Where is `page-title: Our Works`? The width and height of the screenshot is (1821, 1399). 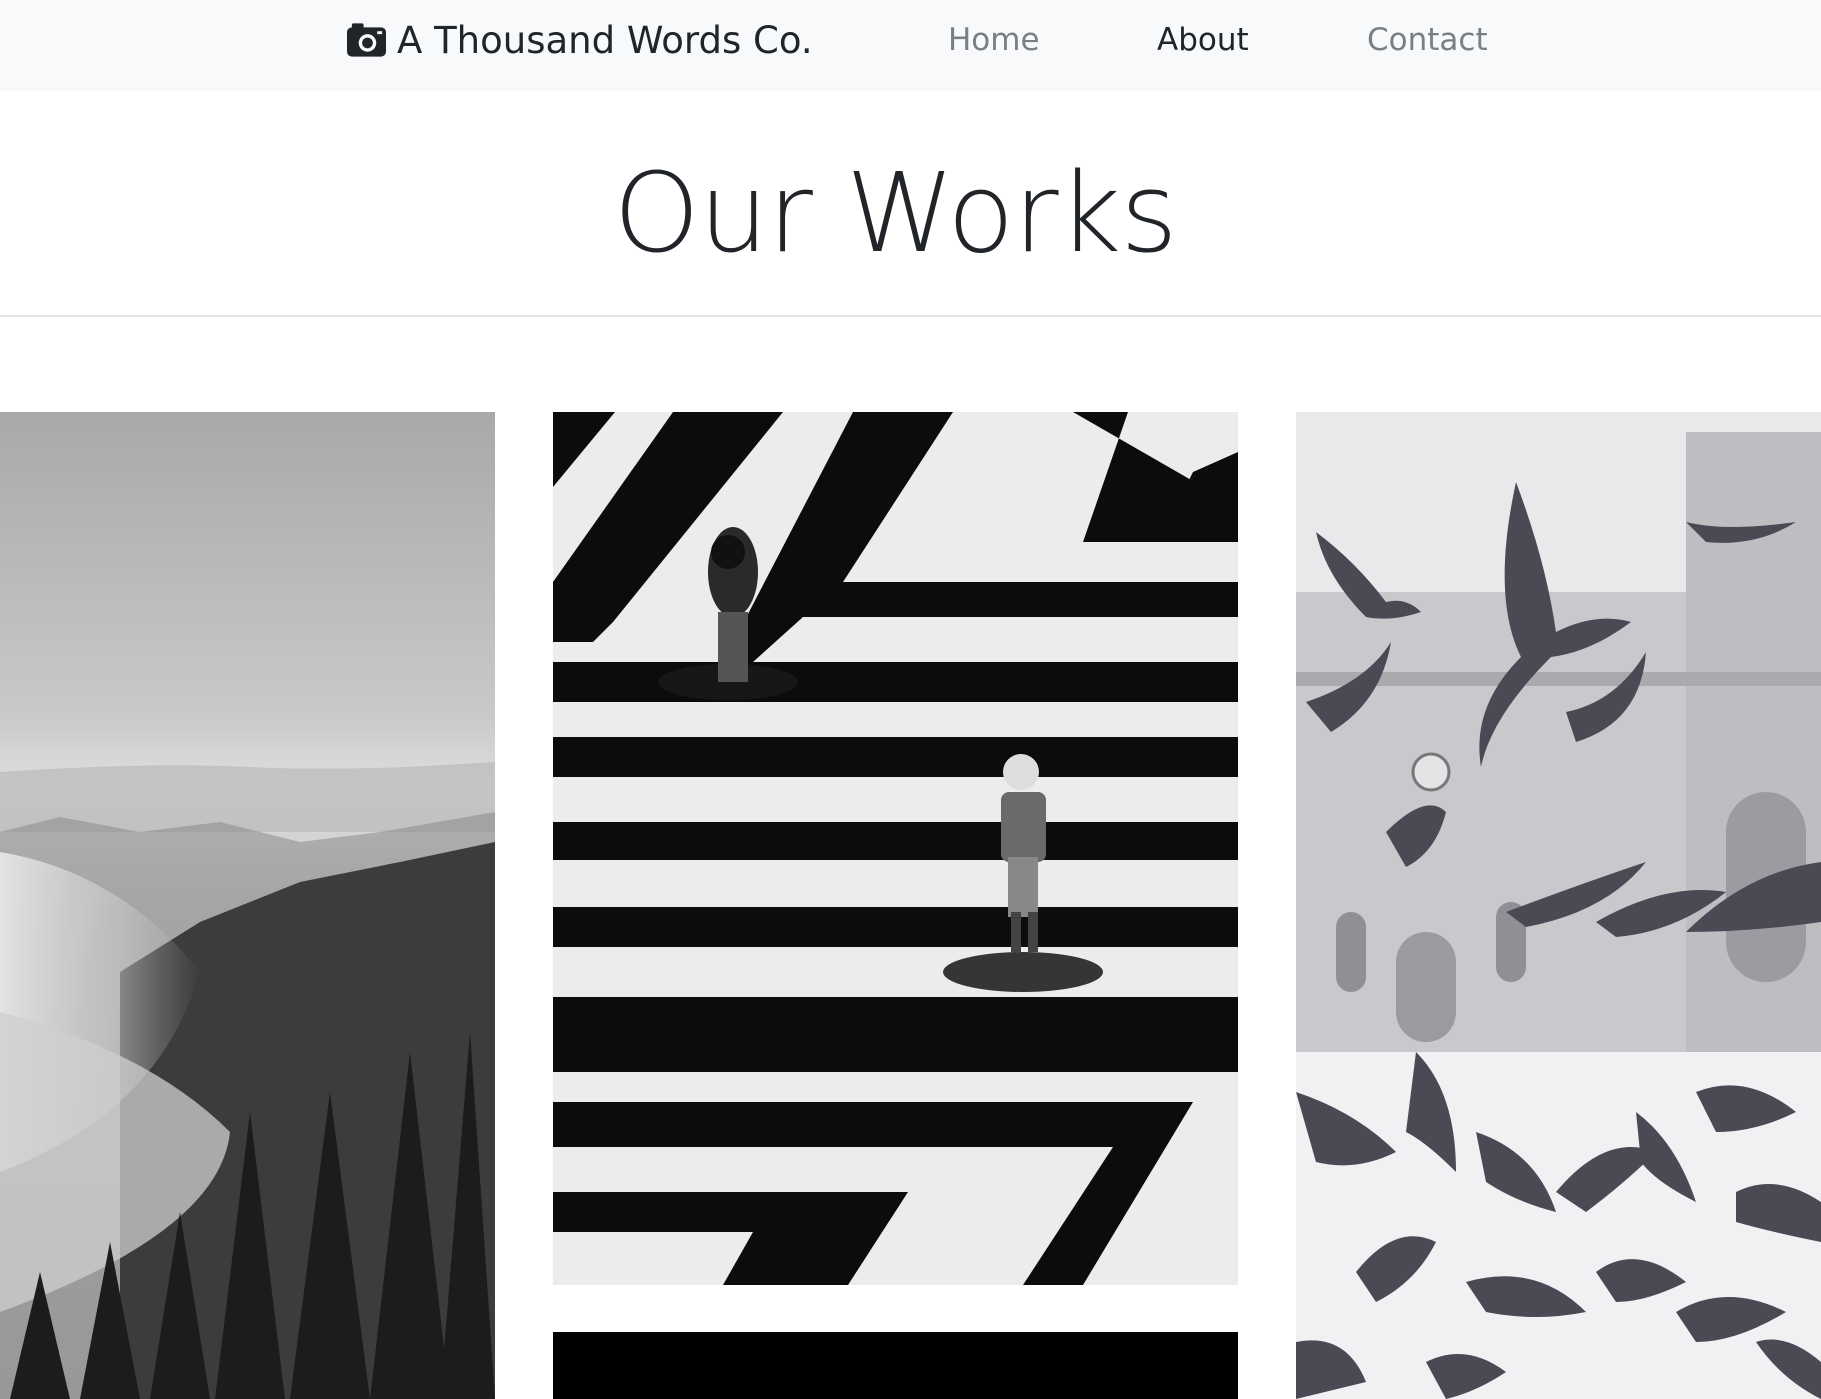
page-title: Our Works is located at coordinates (895, 213).